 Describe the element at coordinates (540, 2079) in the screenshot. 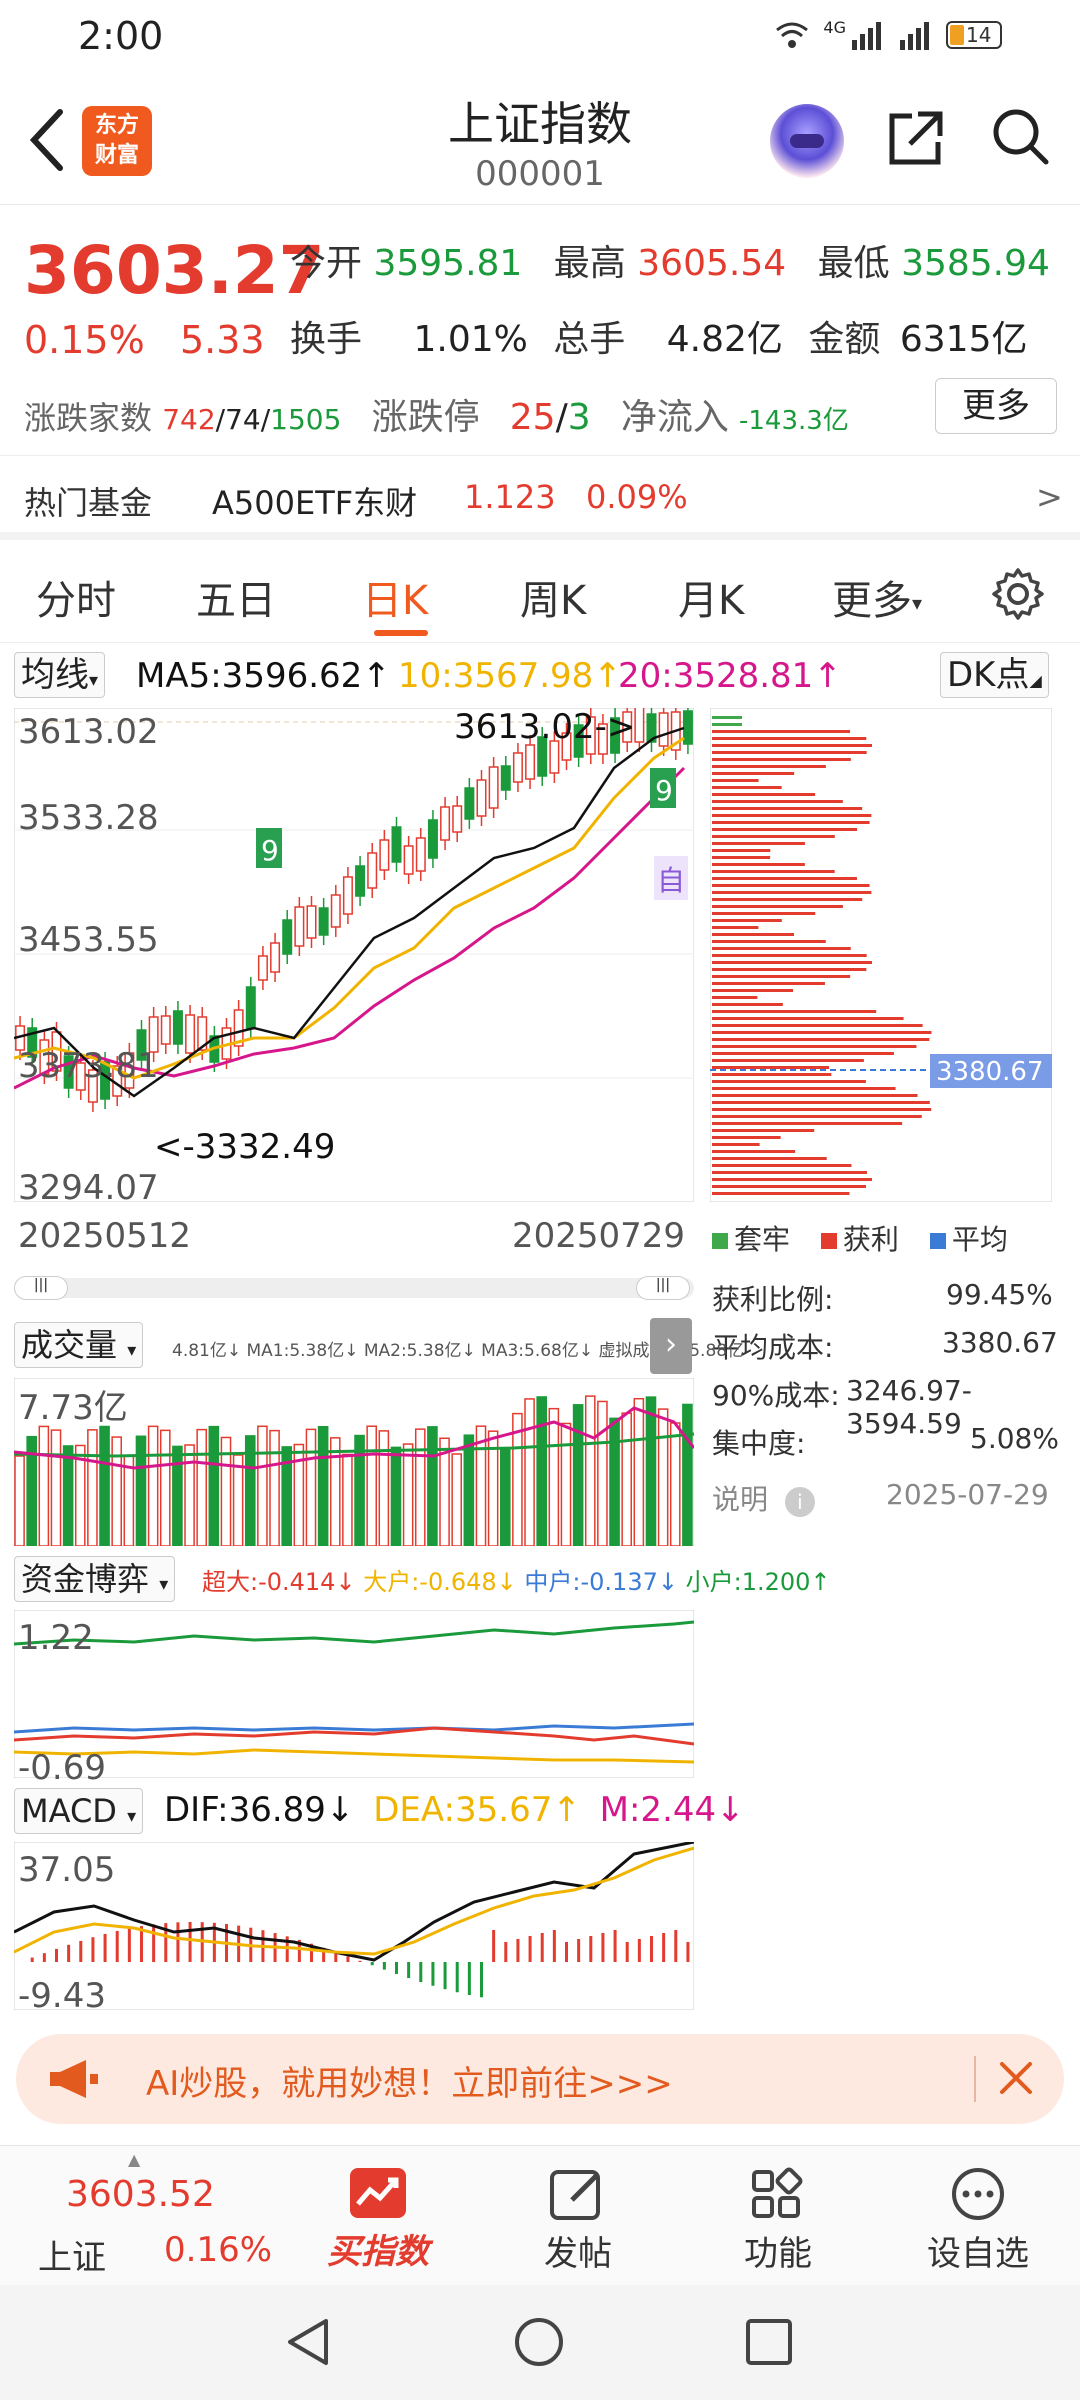

I see `ai-banner: AI炒股，就用妙想！立即前往>>>` at that location.